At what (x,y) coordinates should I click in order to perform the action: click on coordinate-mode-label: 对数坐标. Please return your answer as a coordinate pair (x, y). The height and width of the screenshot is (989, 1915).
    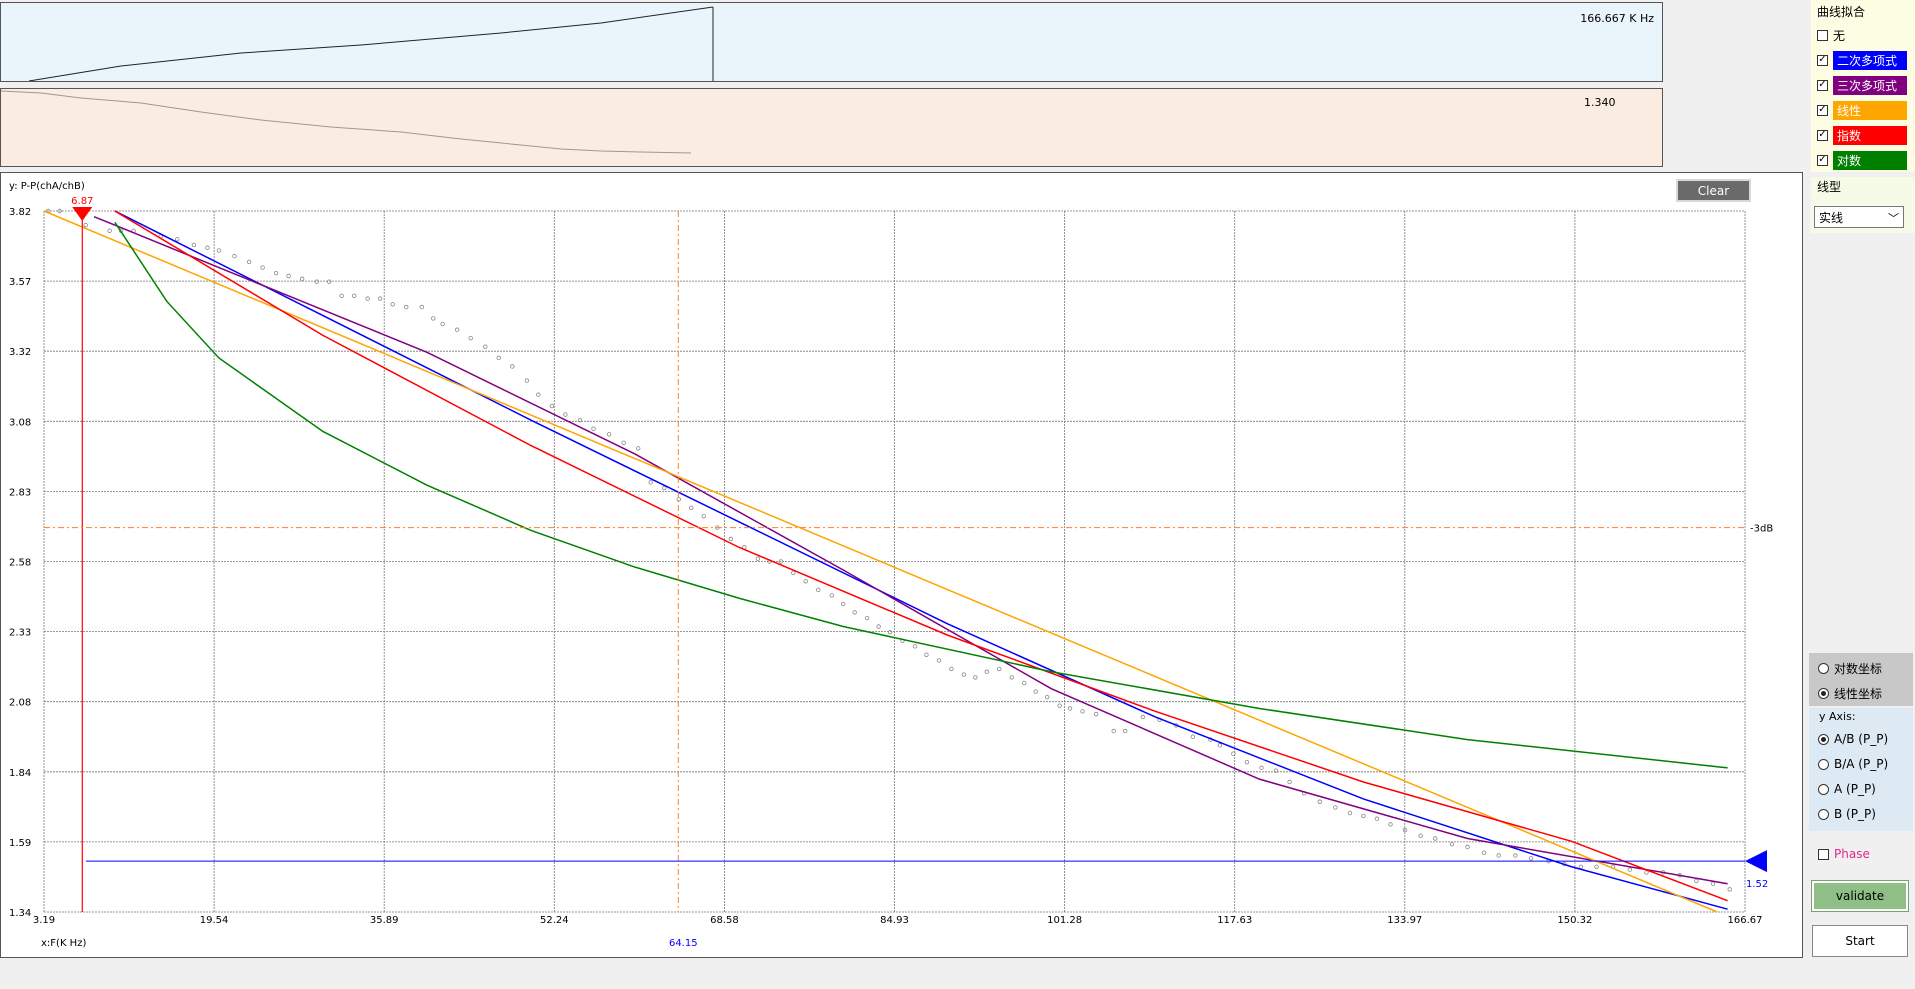
    Looking at the image, I should click on (1858, 668).